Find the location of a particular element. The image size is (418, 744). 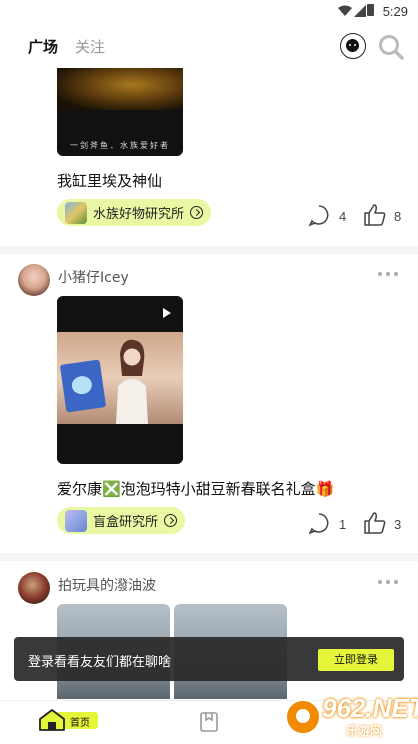

signal-icon is located at coordinates (360, 11).